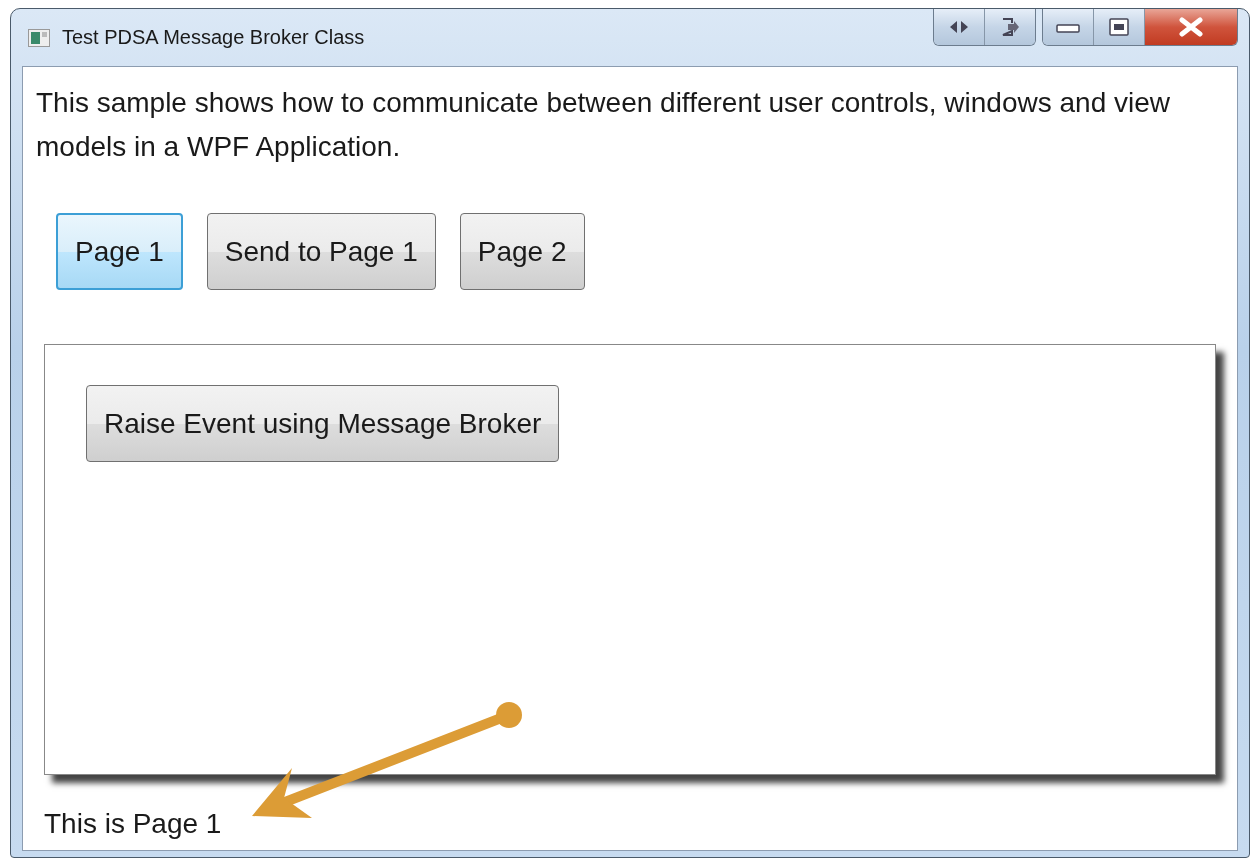 The height and width of the screenshot is (860, 1256). What do you see at coordinates (959, 27) in the screenshot?
I see `split-icon` at bounding box center [959, 27].